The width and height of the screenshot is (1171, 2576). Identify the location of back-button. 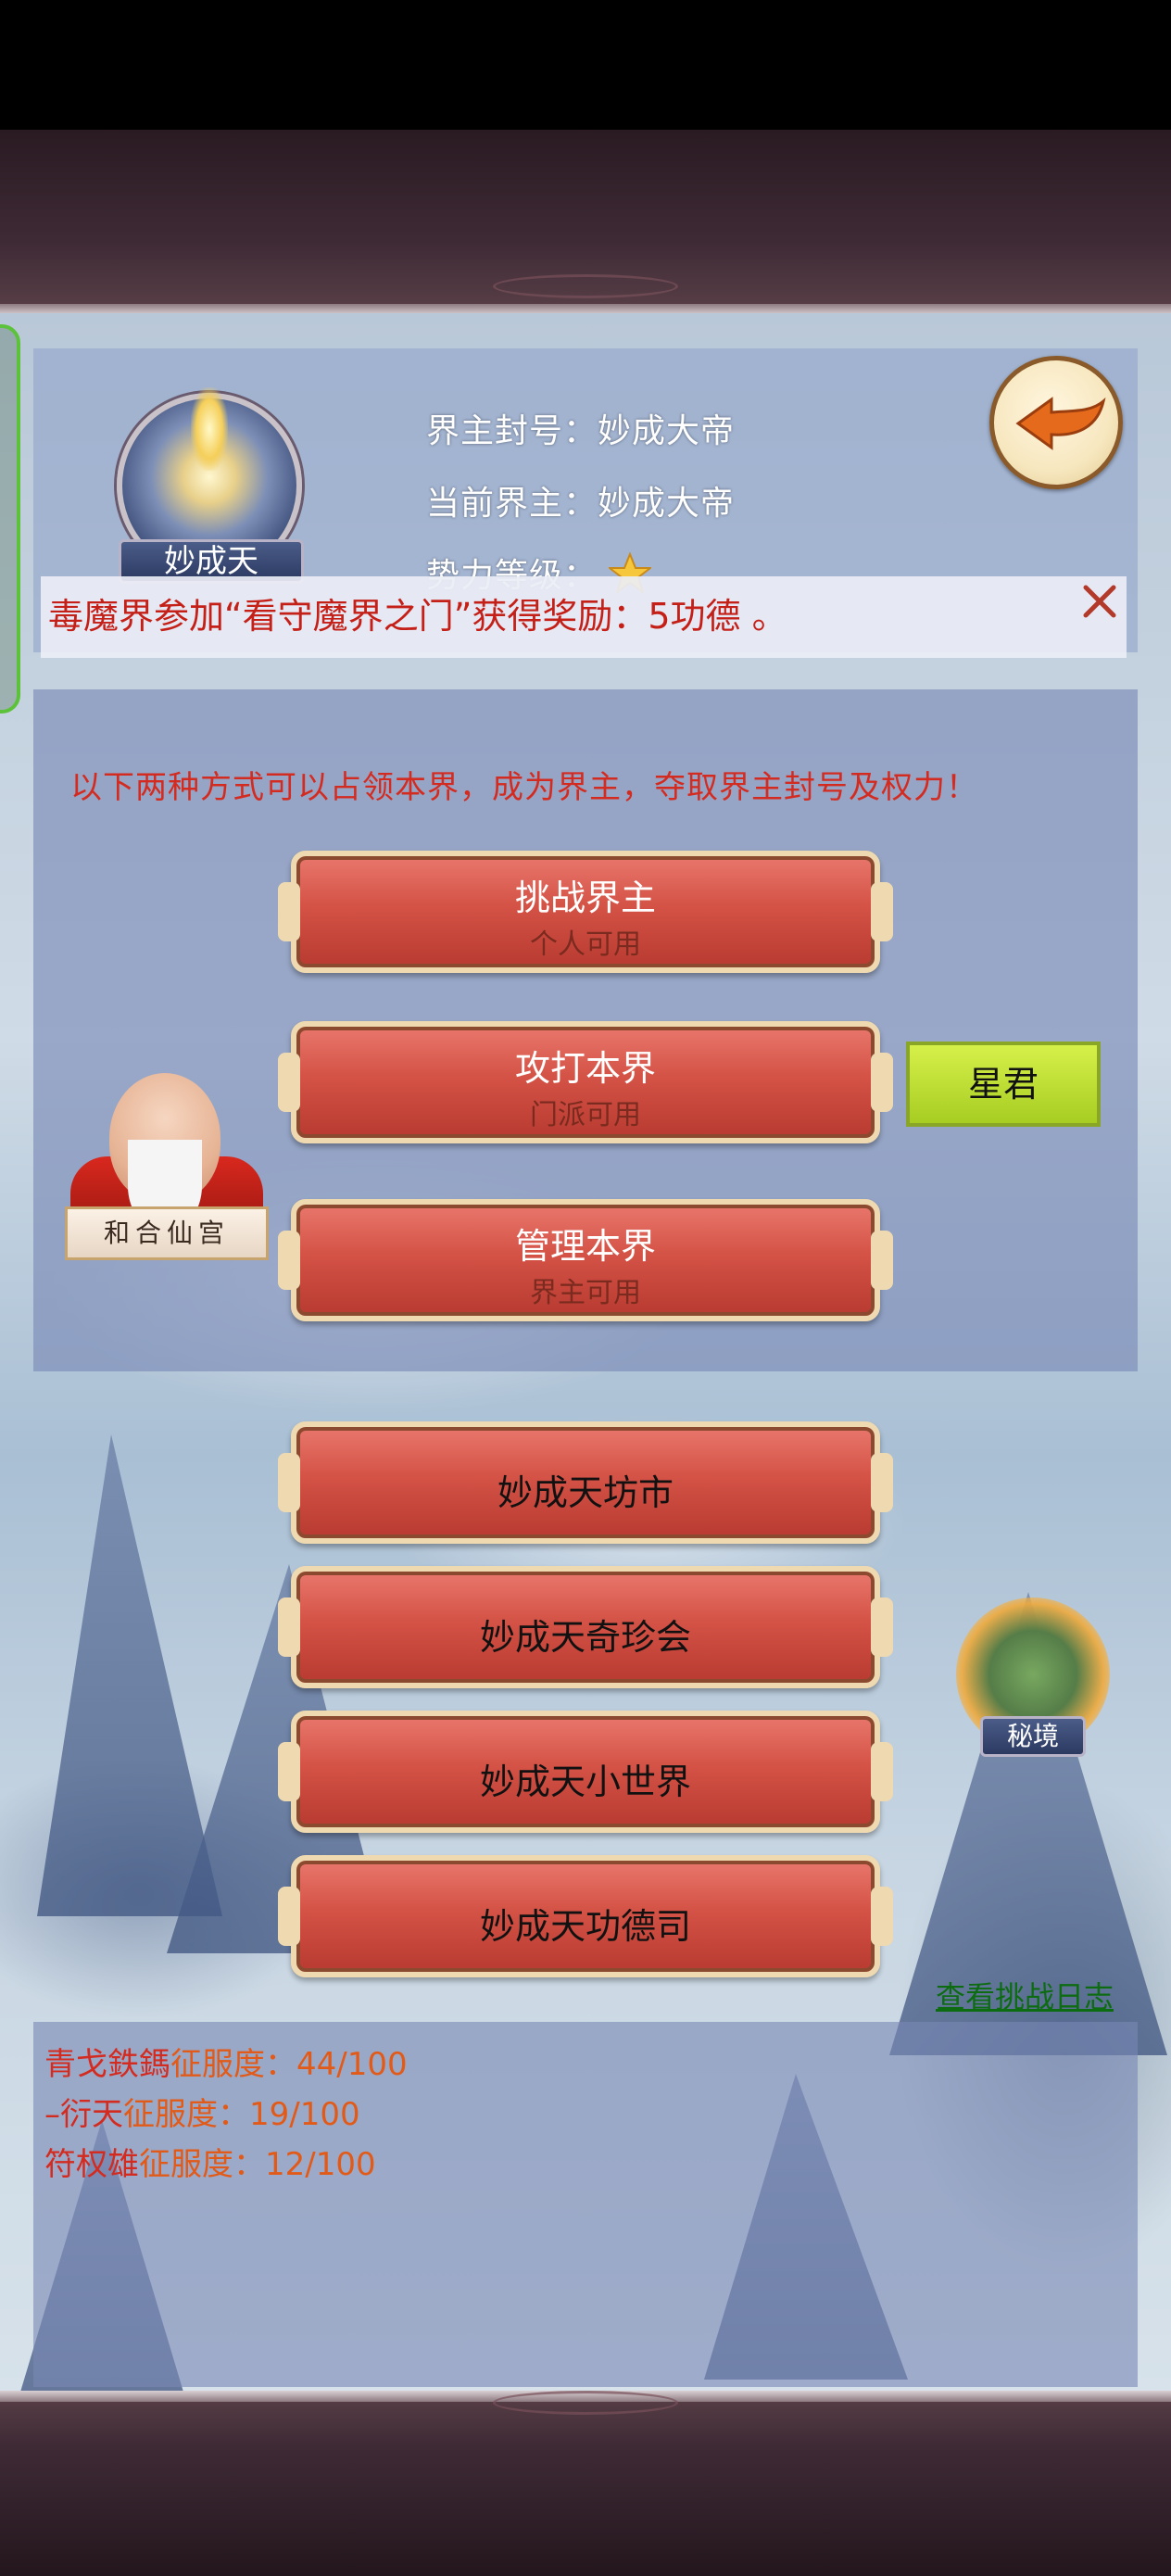
(1056, 422).